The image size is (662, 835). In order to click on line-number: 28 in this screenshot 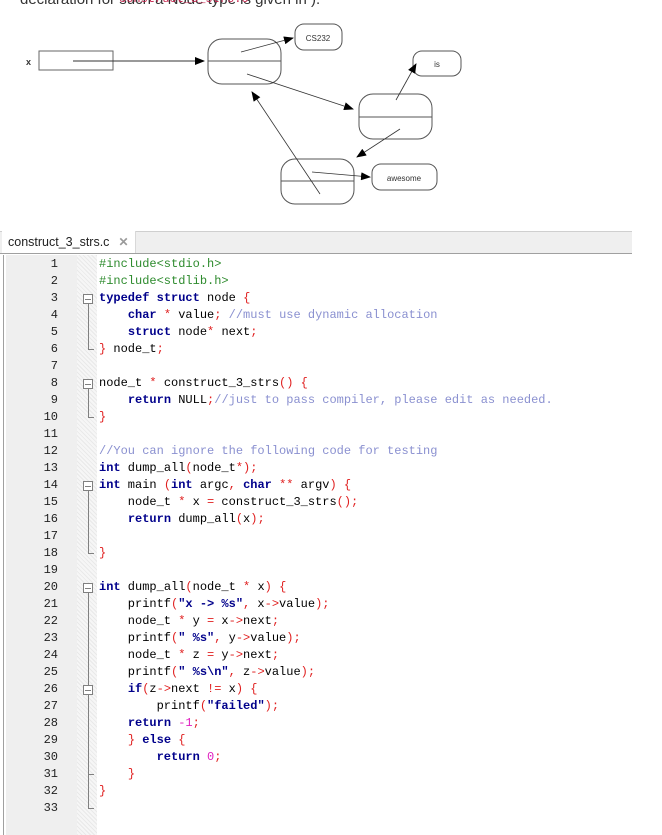, I will do `click(50, 723)`.